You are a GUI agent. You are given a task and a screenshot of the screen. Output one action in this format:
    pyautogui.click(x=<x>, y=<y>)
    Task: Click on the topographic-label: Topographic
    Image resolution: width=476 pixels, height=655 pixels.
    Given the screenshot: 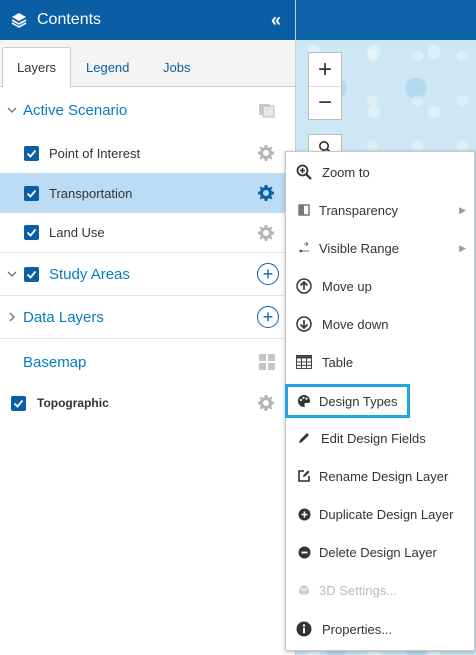 What is the action you would take?
    pyautogui.click(x=73, y=403)
    